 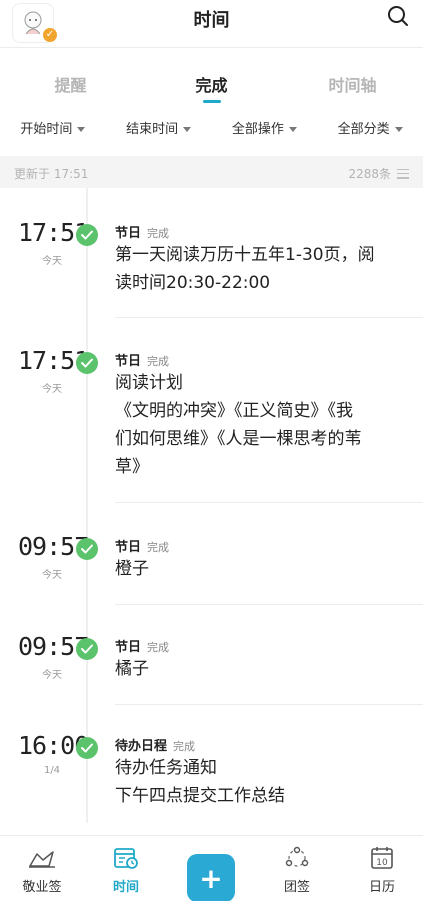 What do you see at coordinates (126, 858) in the screenshot?
I see `calendar-clock-icon` at bounding box center [126, 858].